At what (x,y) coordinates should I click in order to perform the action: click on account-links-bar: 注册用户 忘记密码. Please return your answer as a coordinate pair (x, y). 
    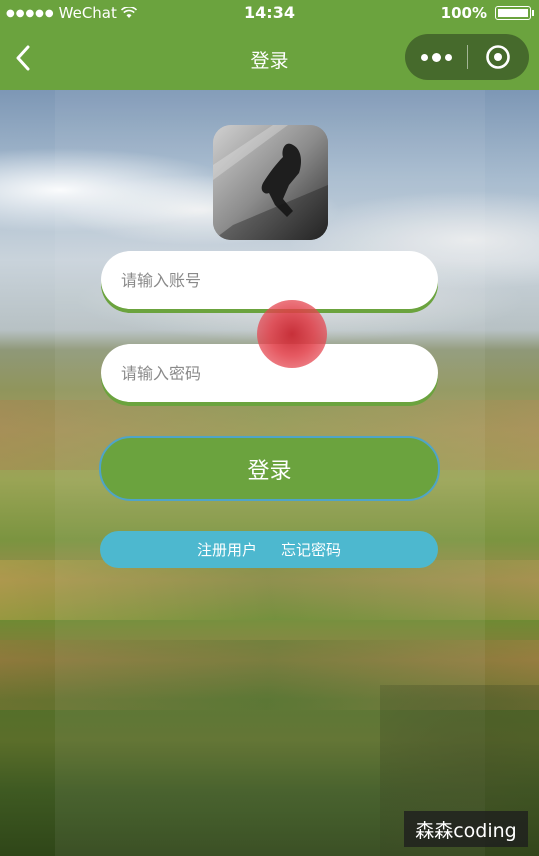
    Looking at the image, I should click on (269, 549).